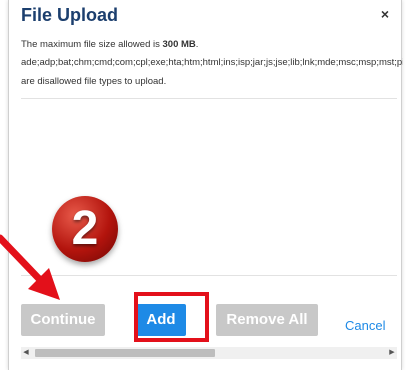 Image resolution: width=406 pixels, height=370 pixels. What do you see at coordinates (30, 267) in the screenshot?
I see `pointer-arrow-icon` at bounding box center [30, 267].